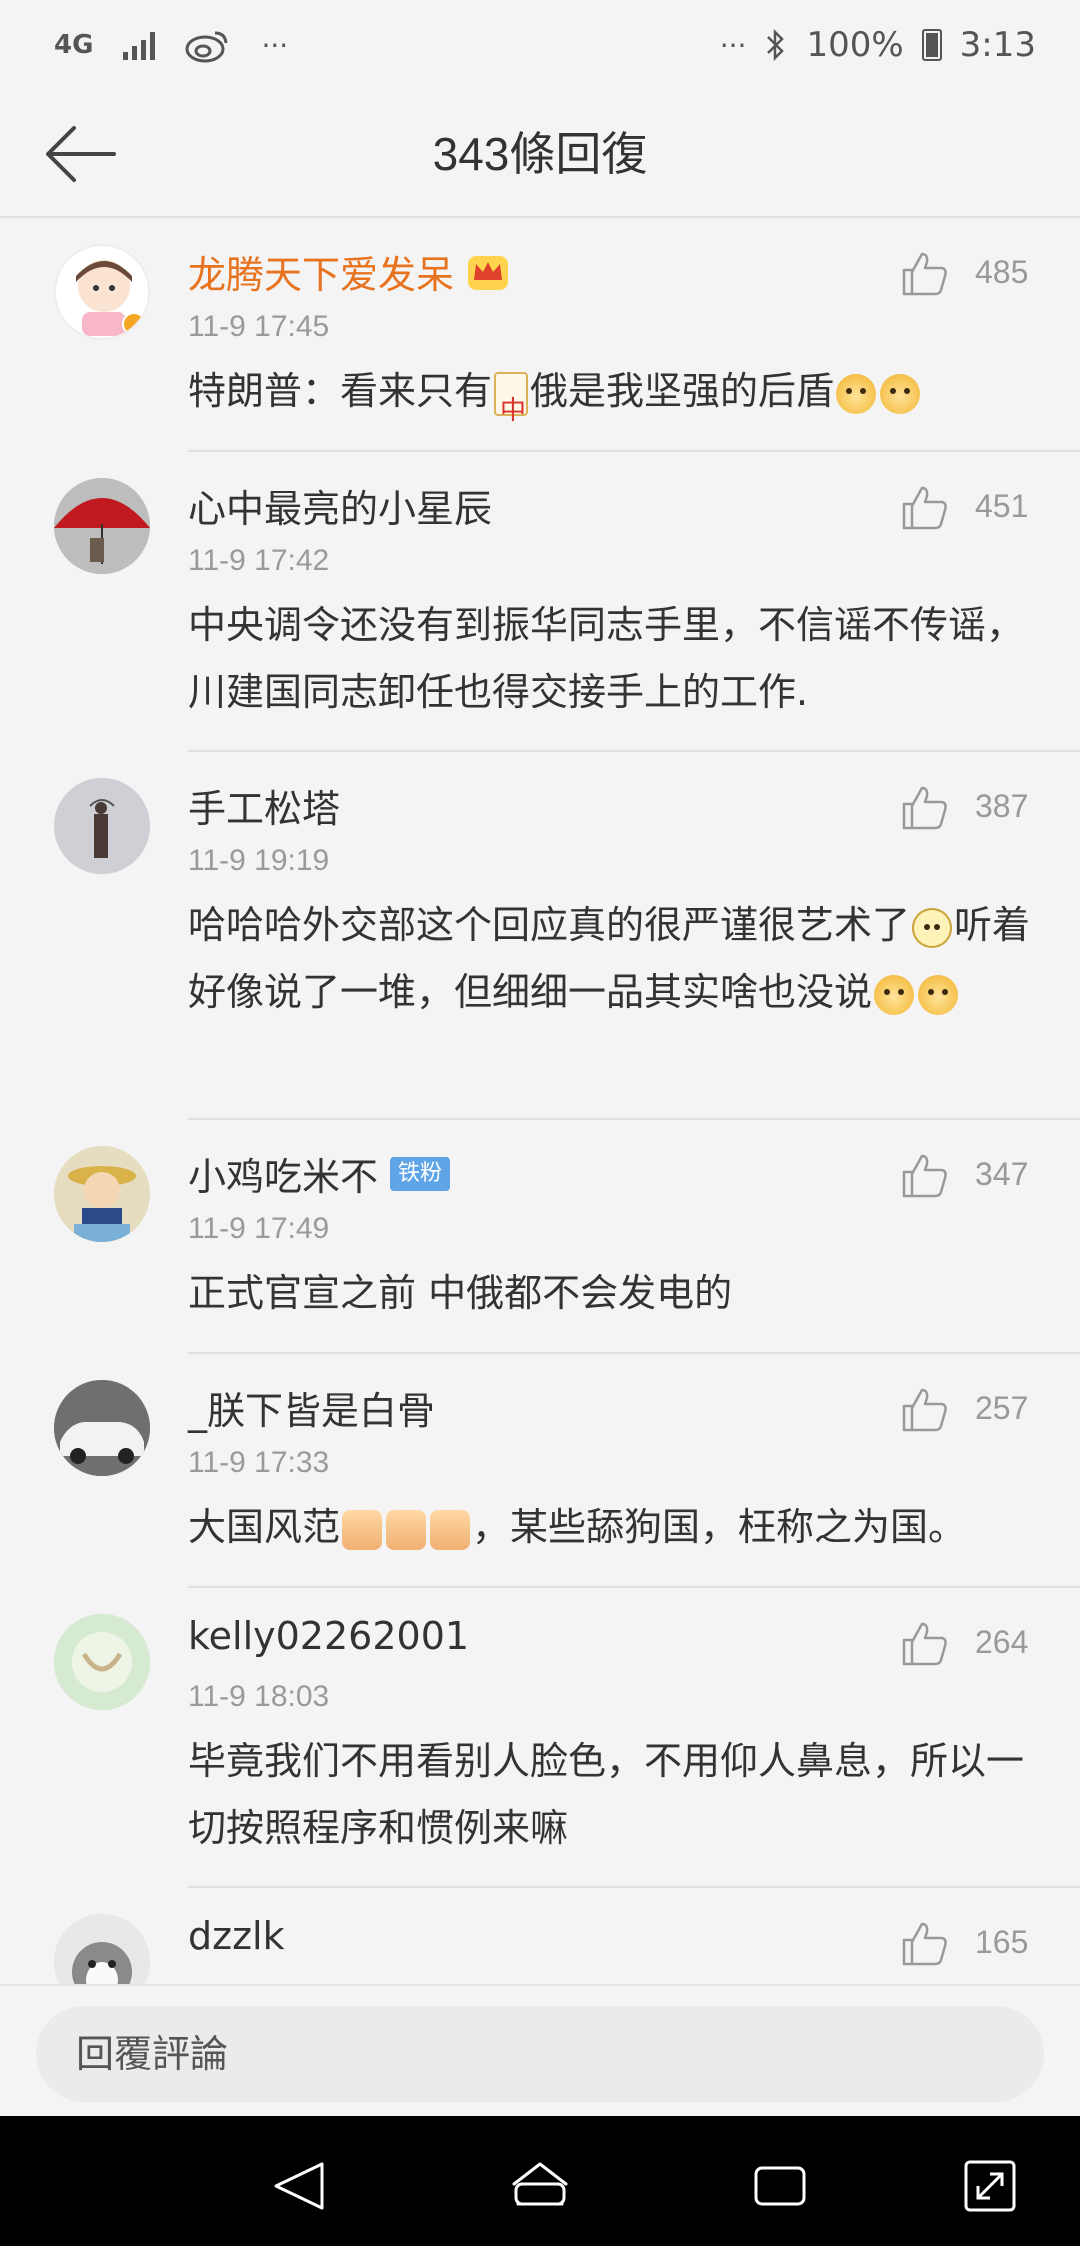 Image resolution: width=1080 pixels, height=2246 pixels. Describe the element at coordinates (540, 1936) in the screenshot. I see `comment-item: dzzlk 165` at that location.